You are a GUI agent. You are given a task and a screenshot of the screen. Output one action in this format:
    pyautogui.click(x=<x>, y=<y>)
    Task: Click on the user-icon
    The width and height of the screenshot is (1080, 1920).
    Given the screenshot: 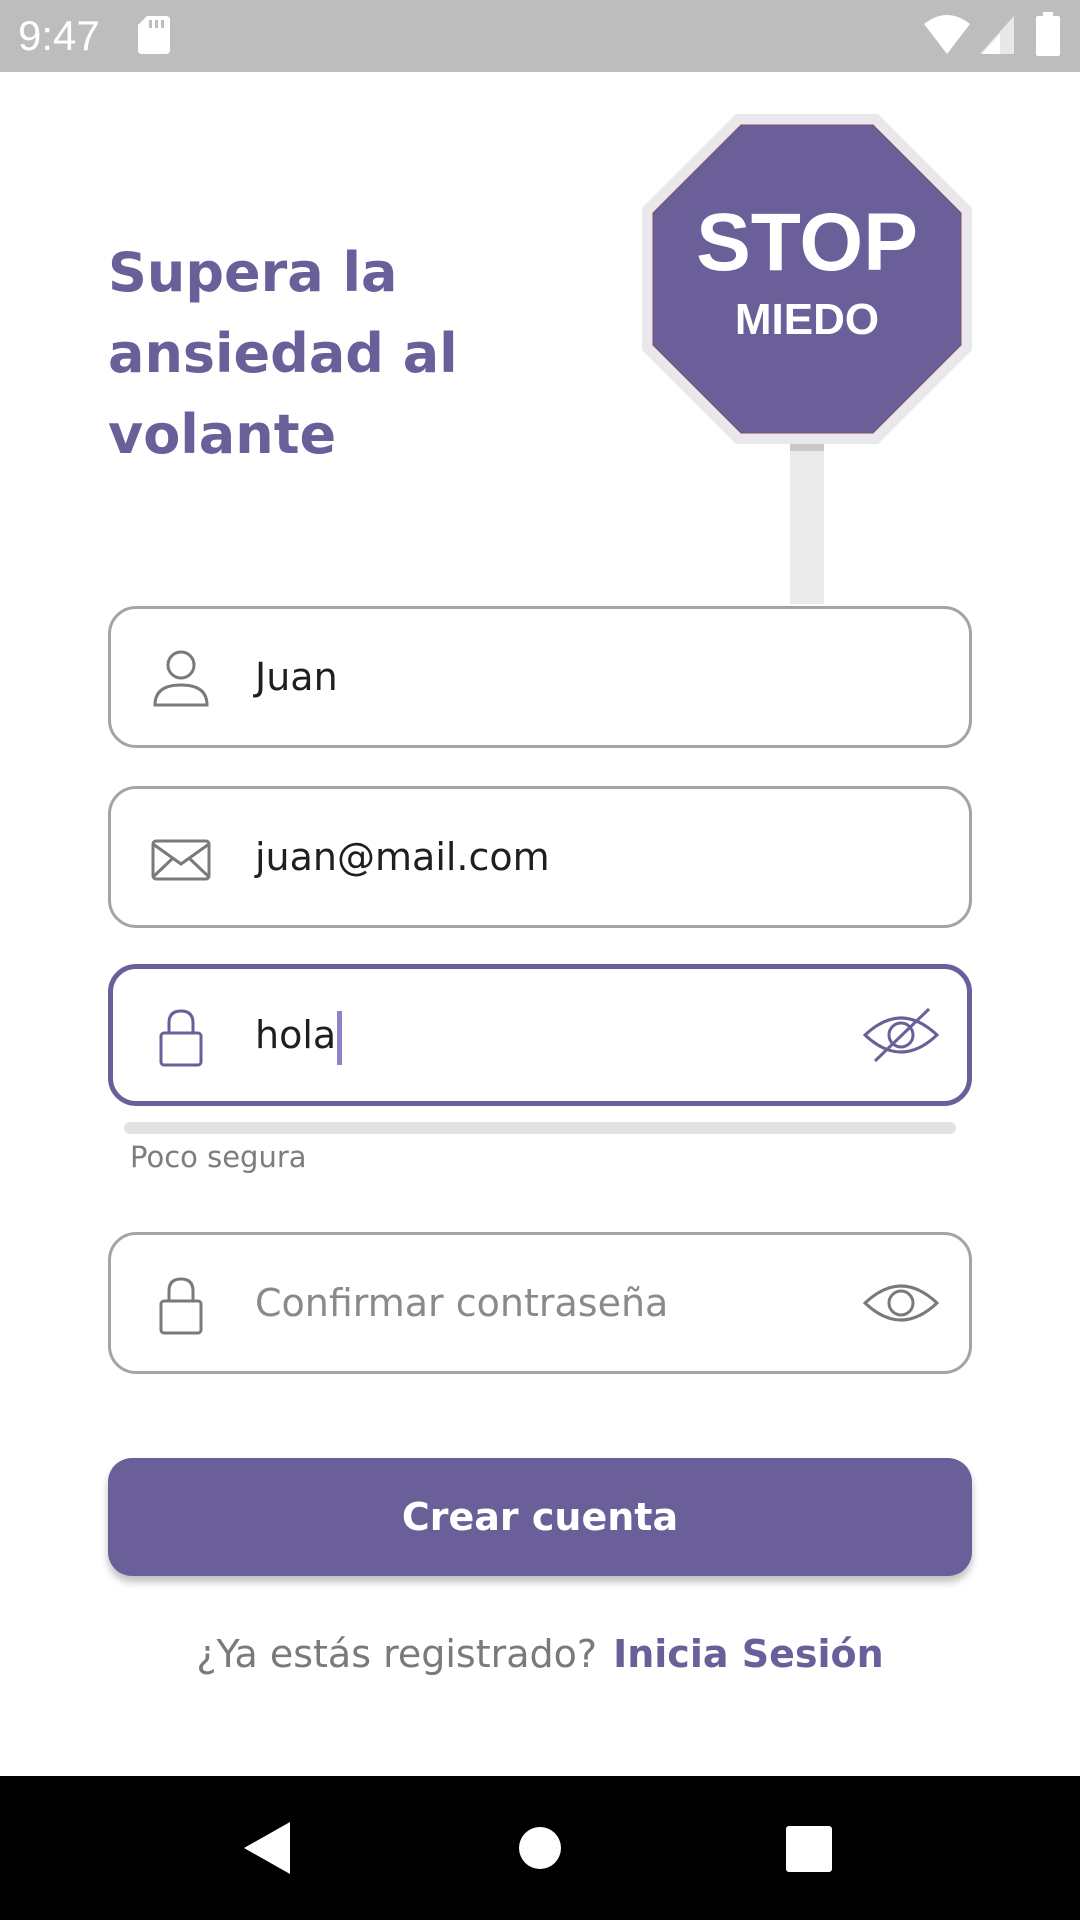 What is the action you would take?
    pyautogui.click(x=181, y=678)
    